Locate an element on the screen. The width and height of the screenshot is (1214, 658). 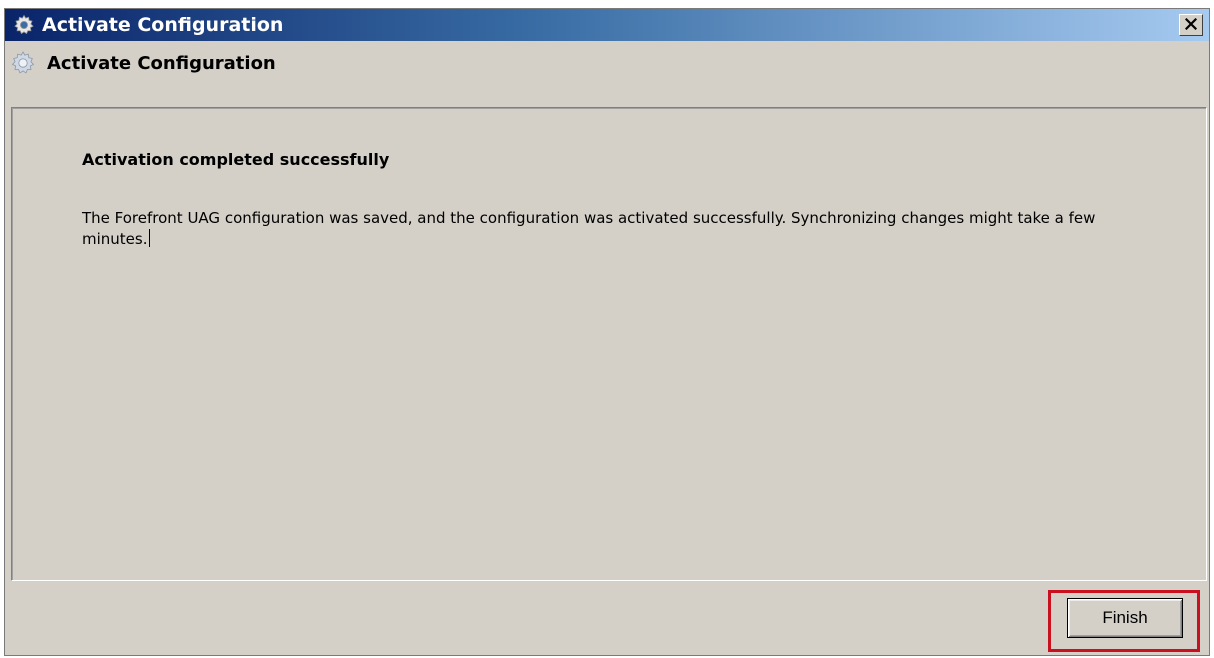
finish-button: Finish is located at coordinates (1125, 618).